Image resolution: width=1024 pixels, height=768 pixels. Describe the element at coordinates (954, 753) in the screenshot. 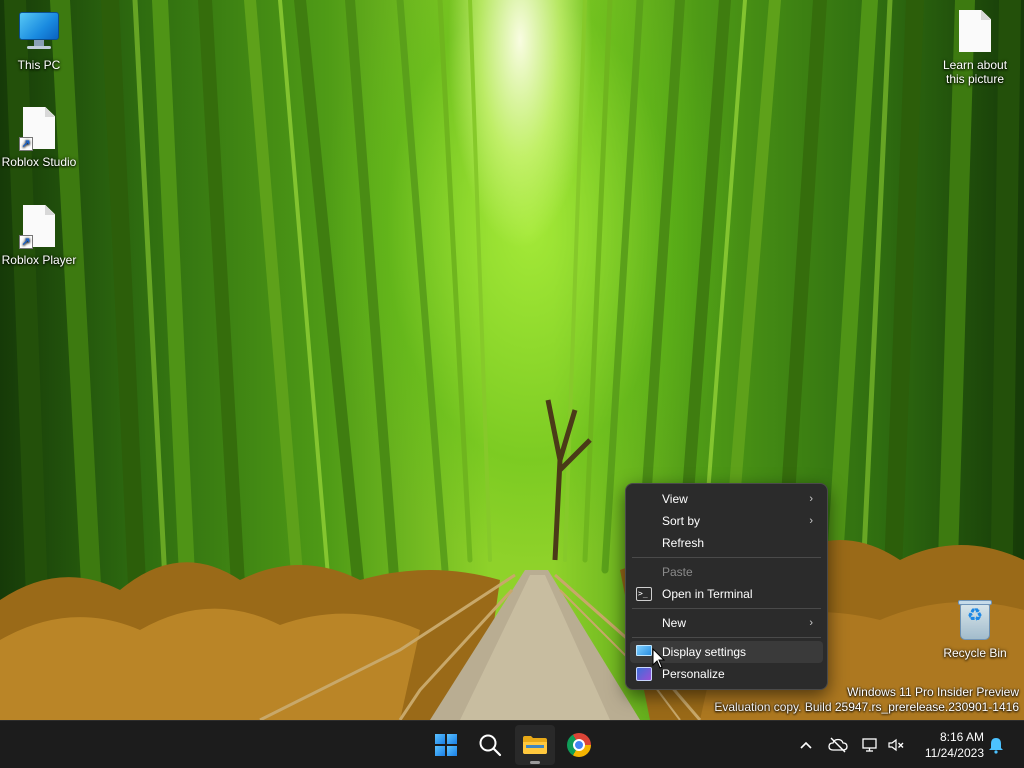

I see `clock-date: 11/24/2023` at that location.